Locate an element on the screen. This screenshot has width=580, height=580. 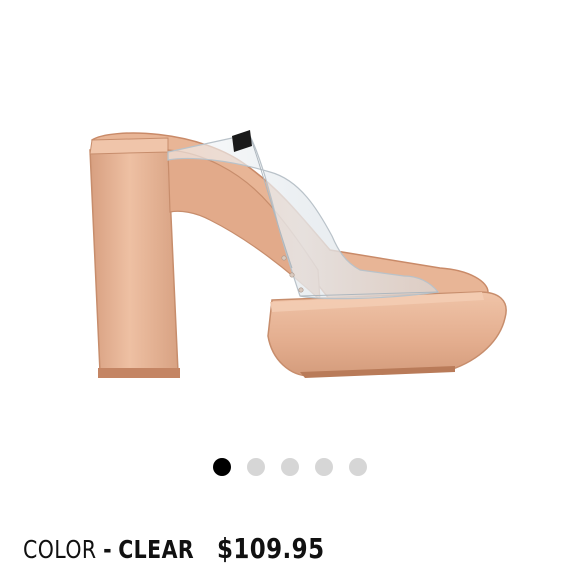
product-details: COLOR - CLEAR $109.95 is located at coordinates (173, 548).